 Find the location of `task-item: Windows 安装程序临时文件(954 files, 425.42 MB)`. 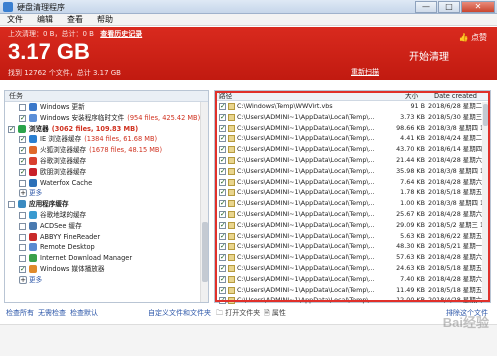

task-item: Windows 安装程序临时文件(954 files, 425.42 MB) is located at coordinates (106, 118).